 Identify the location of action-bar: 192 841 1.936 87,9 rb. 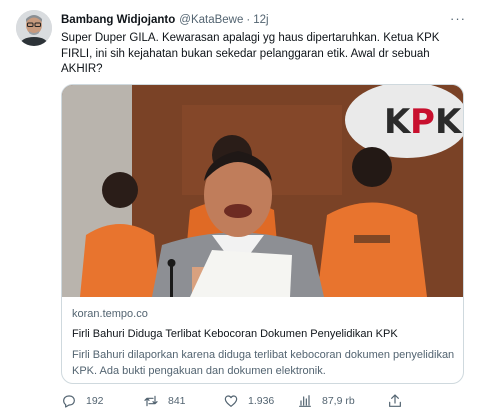
(266, 401).